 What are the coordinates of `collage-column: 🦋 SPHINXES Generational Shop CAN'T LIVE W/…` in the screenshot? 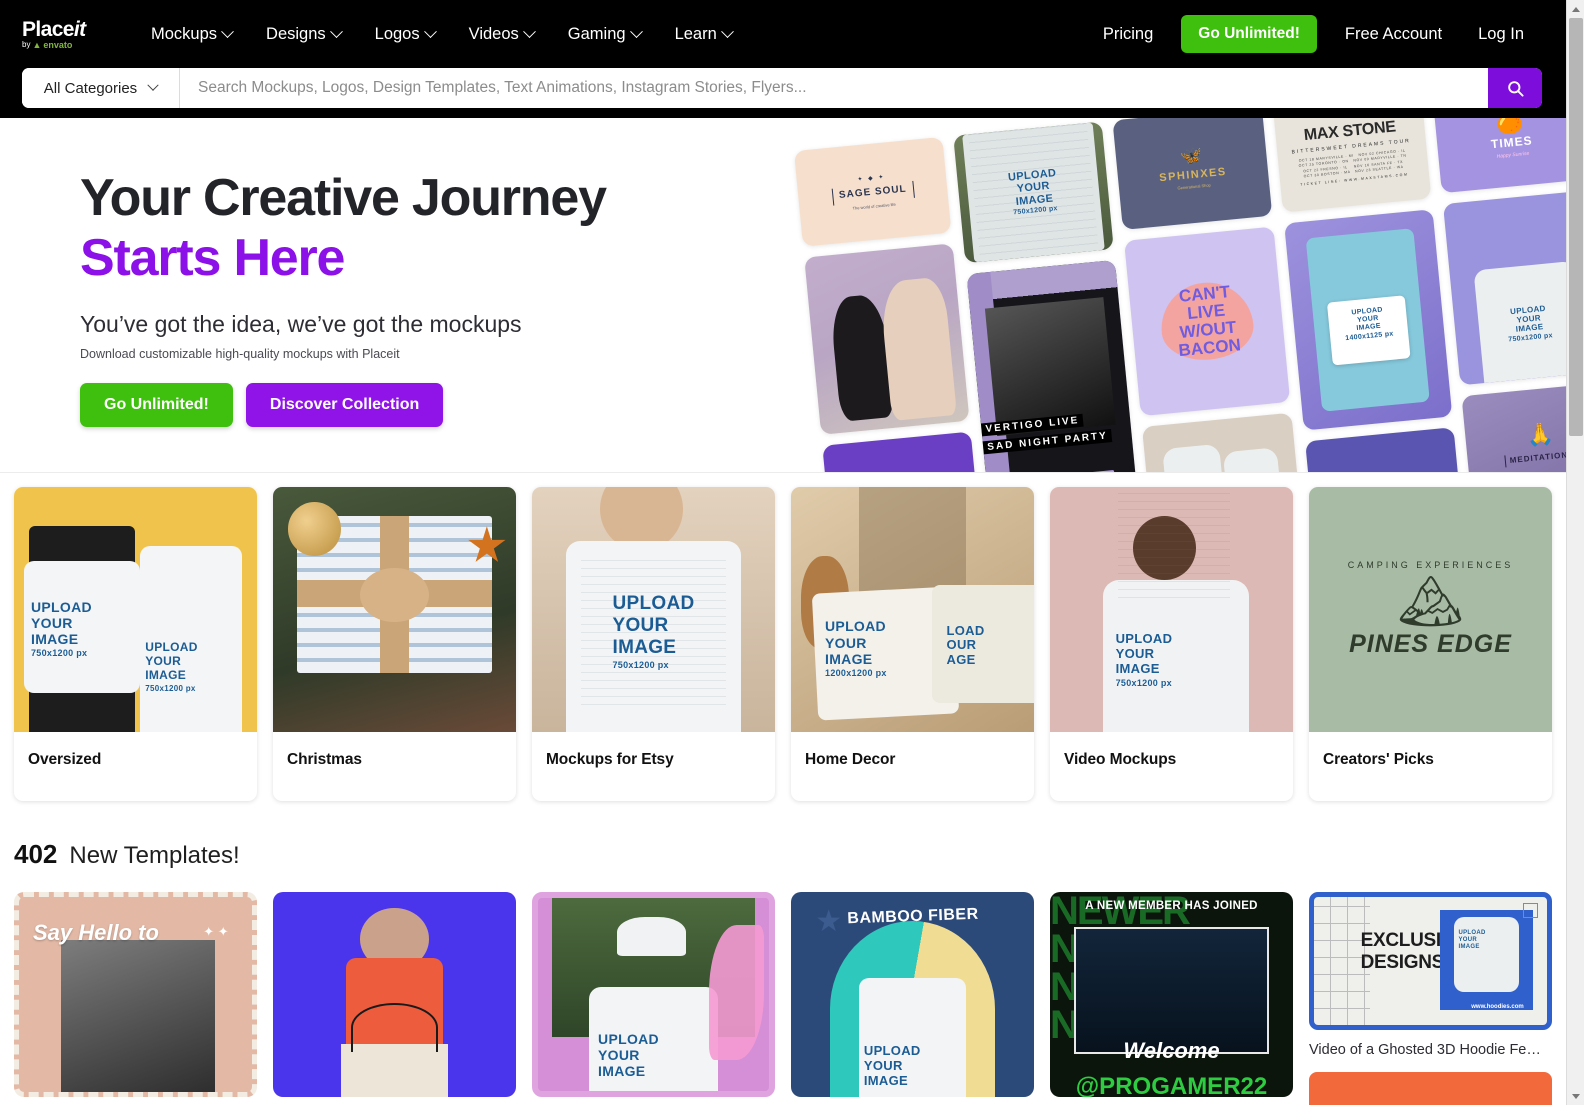 It's located at (1207, 295).